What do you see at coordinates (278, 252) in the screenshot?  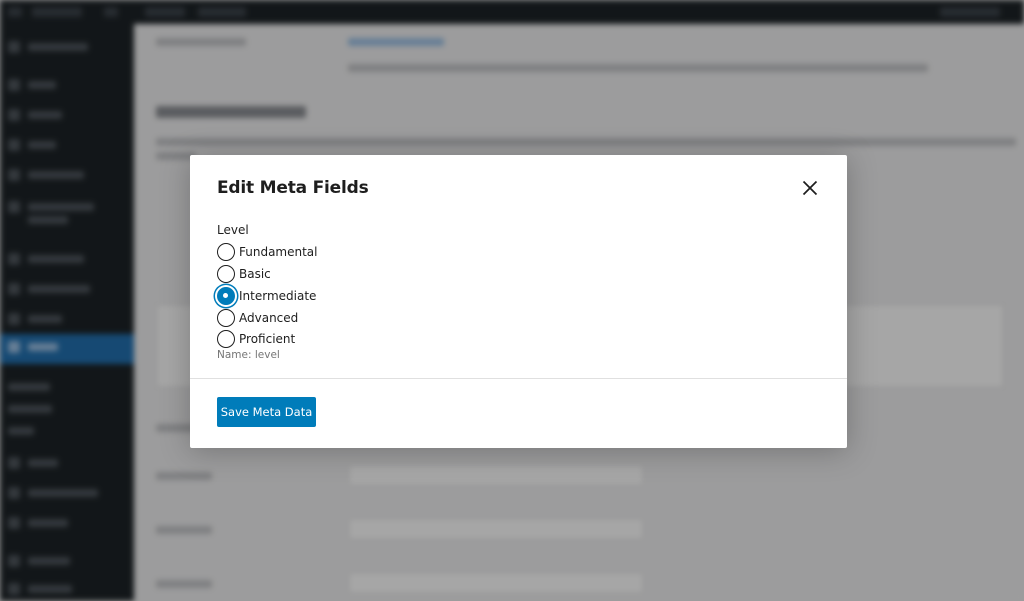 I see `radio-label: Fundamental` at bounding box center [278, 252].